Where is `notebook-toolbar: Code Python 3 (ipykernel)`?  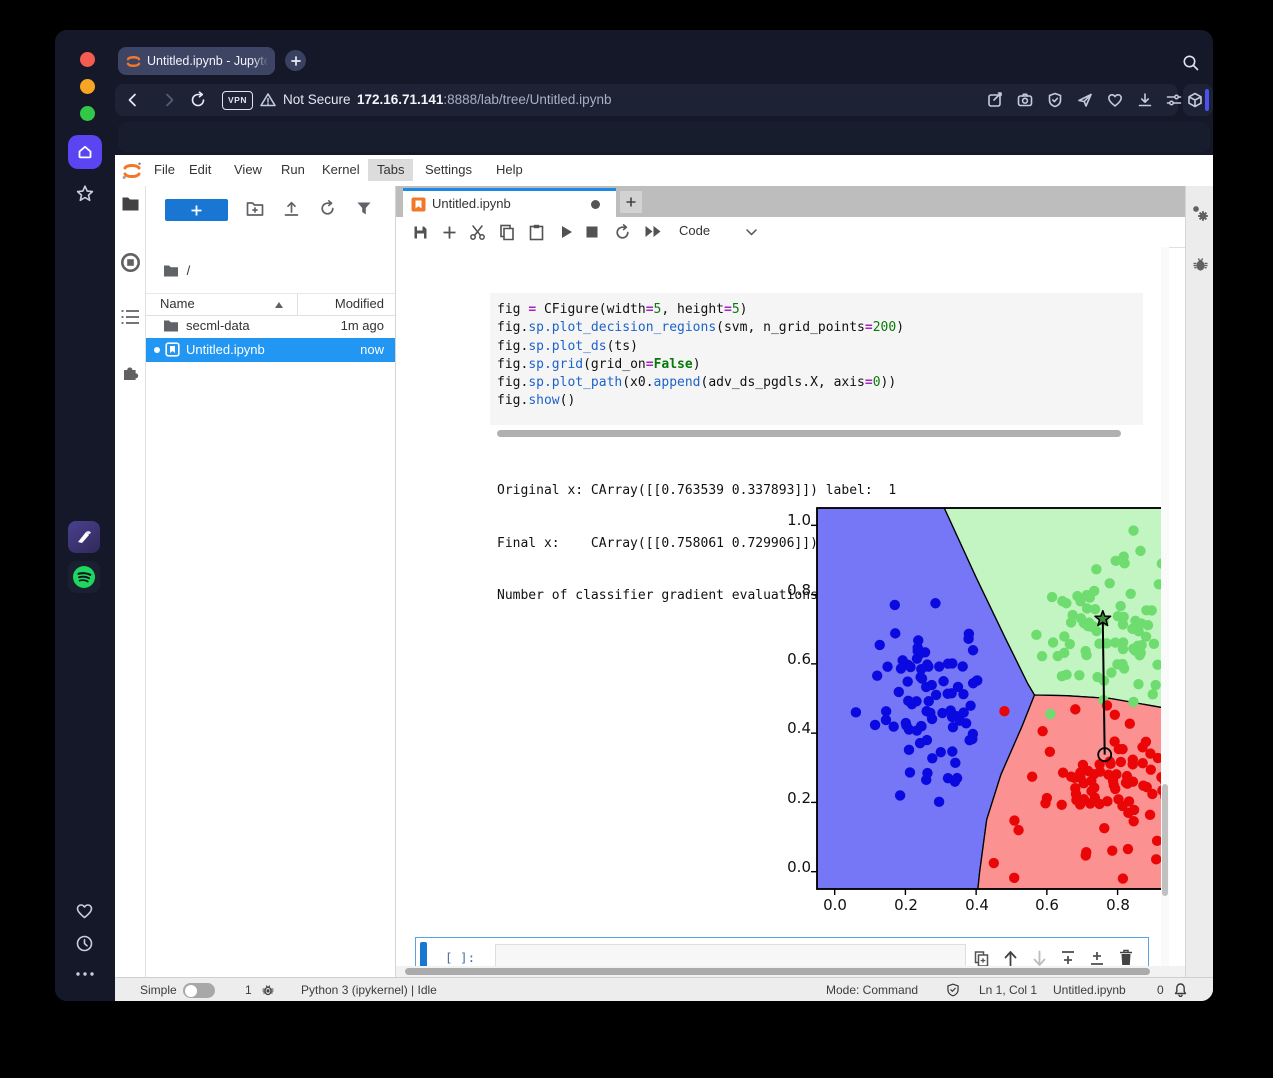
notebook-toolbar: Code Python 3 (ipykernel) is located at coordinates (790, 232).